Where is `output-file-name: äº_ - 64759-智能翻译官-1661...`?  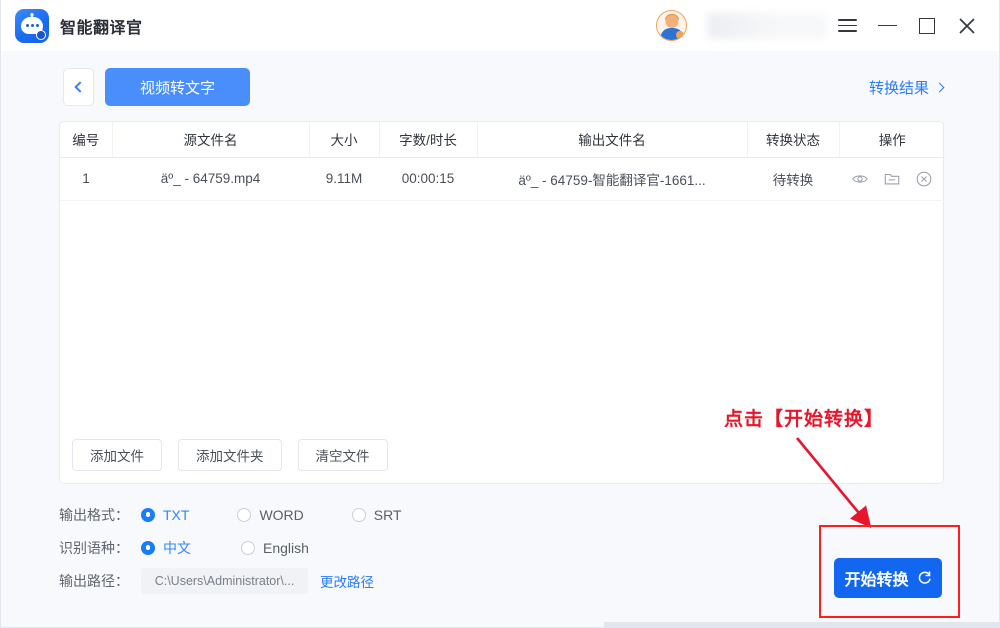
output-file-name: äº_ - 64759-智能翻译官-1661... is located at coordinates (612, 180).